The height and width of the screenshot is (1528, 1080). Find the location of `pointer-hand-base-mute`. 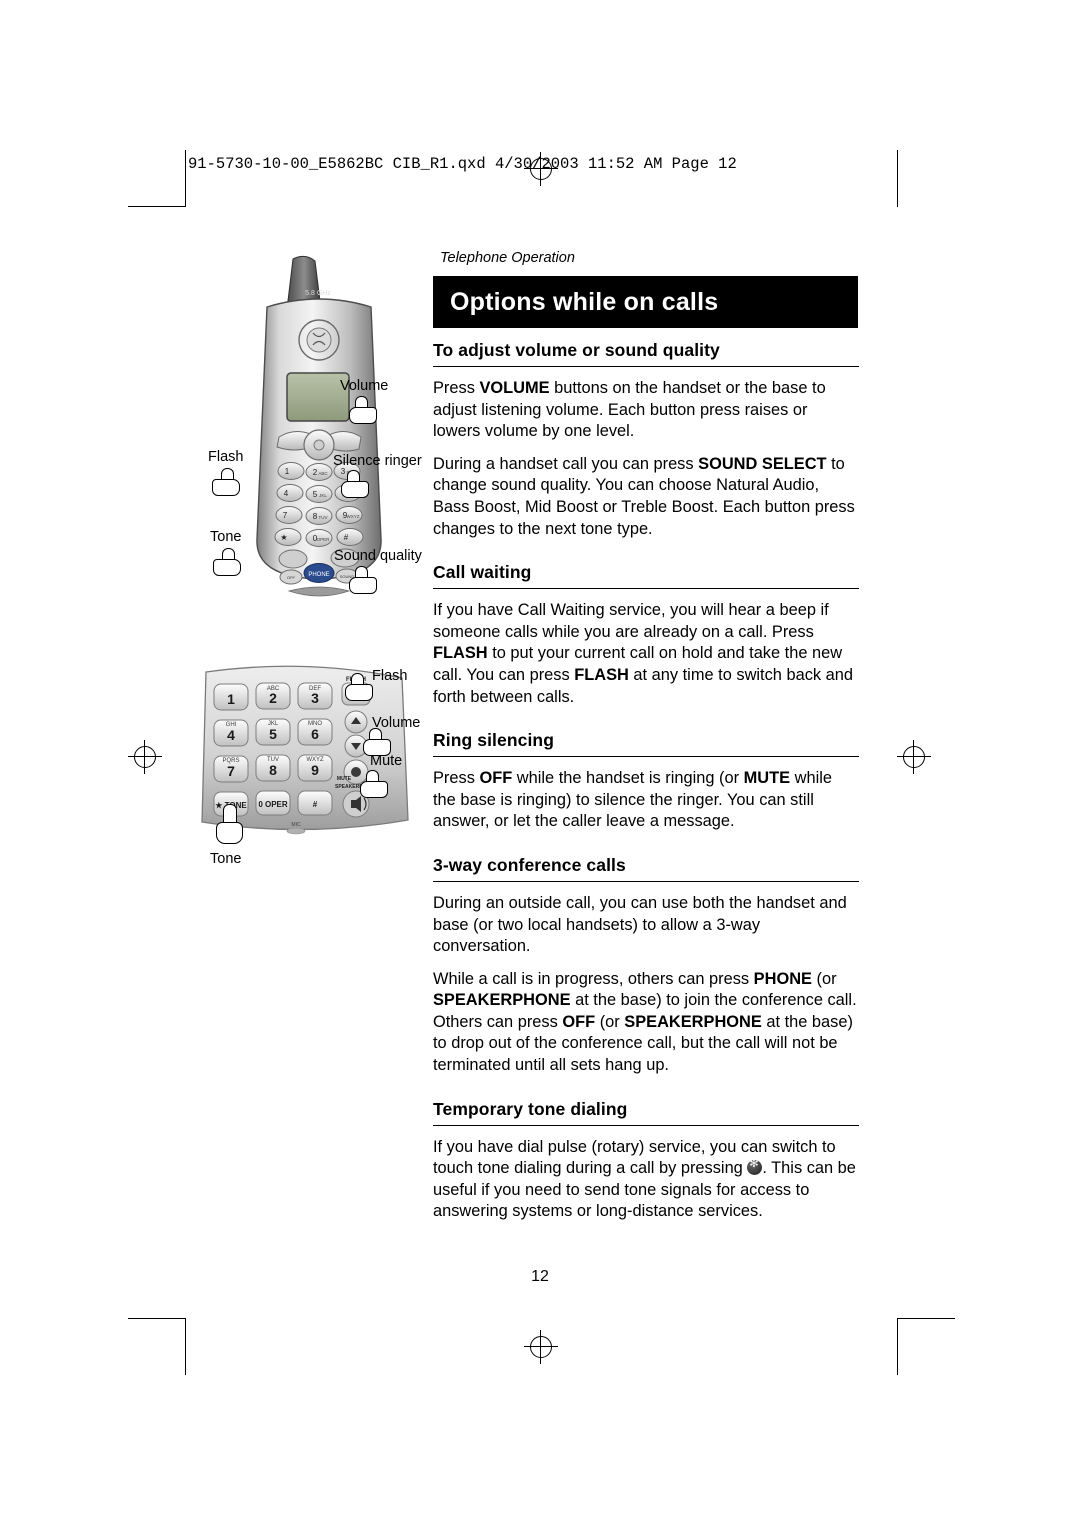

pointer-hand-base-mute is located at coordinates (375, 784).